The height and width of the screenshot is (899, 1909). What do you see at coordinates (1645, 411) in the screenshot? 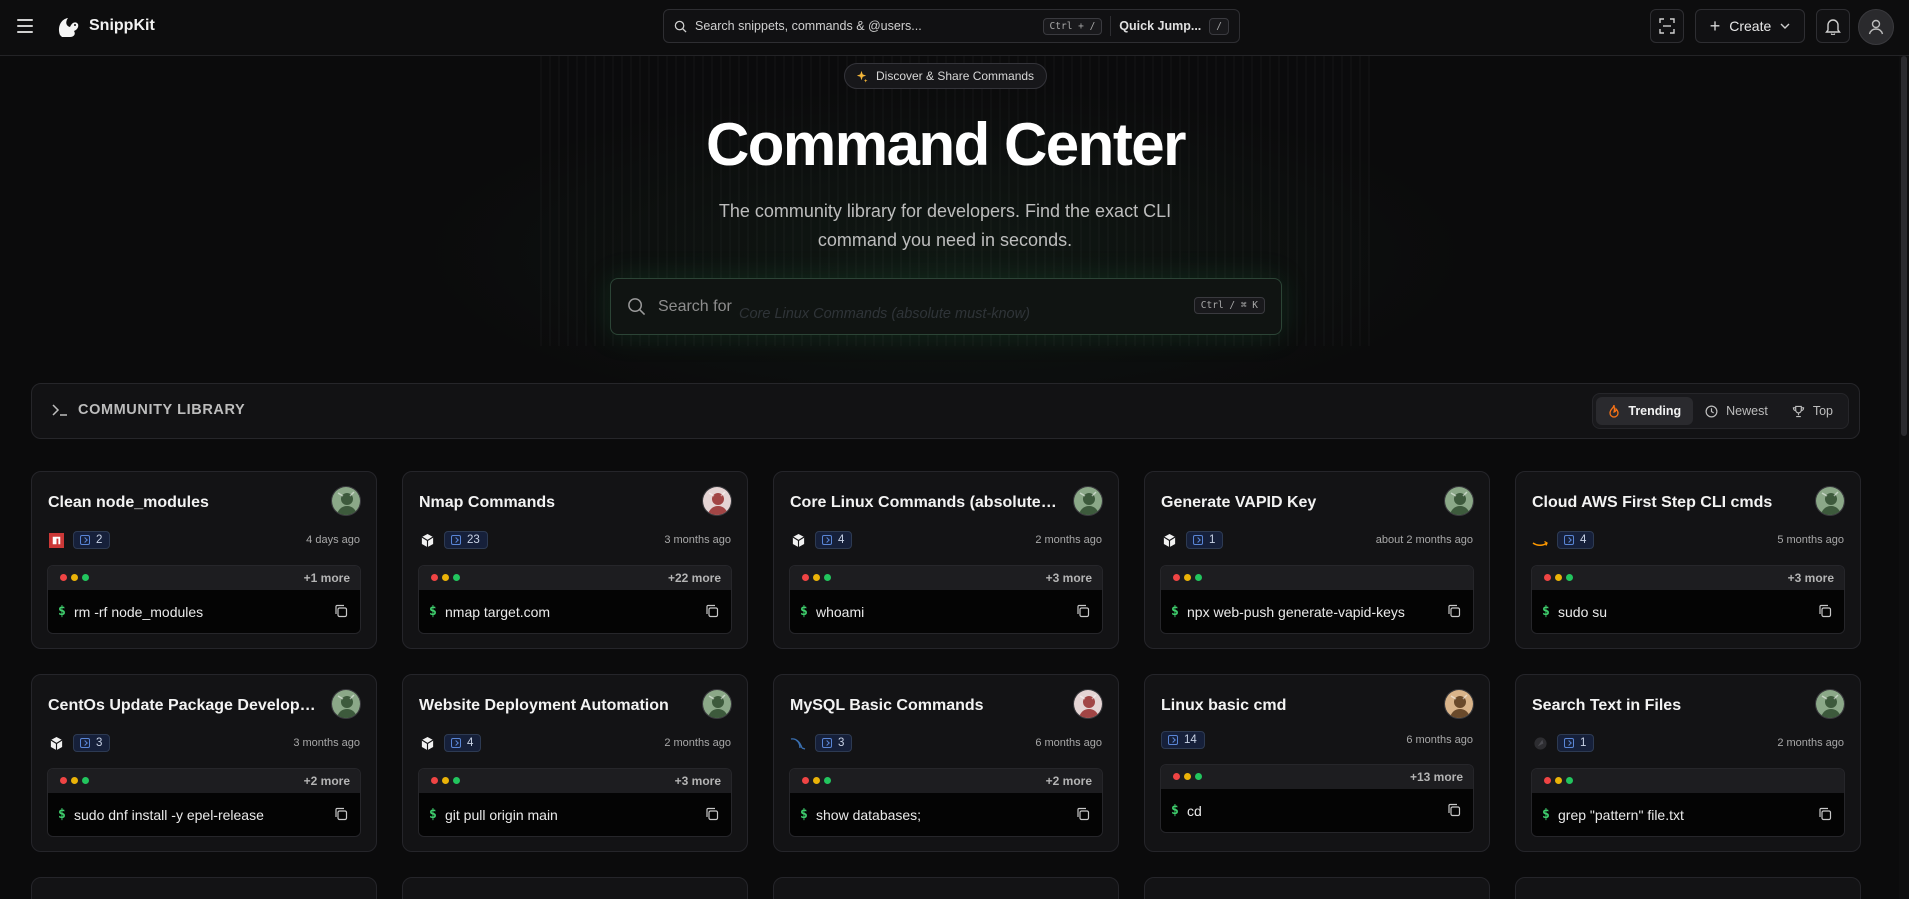
I see `sort-trending-button: Trending` at bounding box center [1645, 411].